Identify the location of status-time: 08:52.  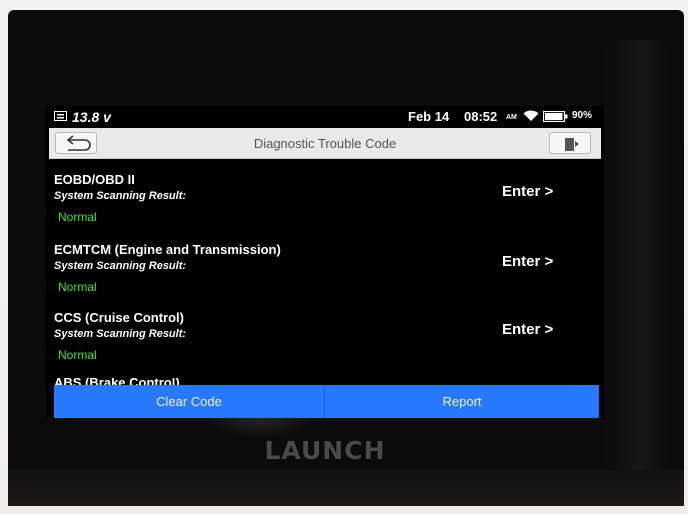
(481, 116).